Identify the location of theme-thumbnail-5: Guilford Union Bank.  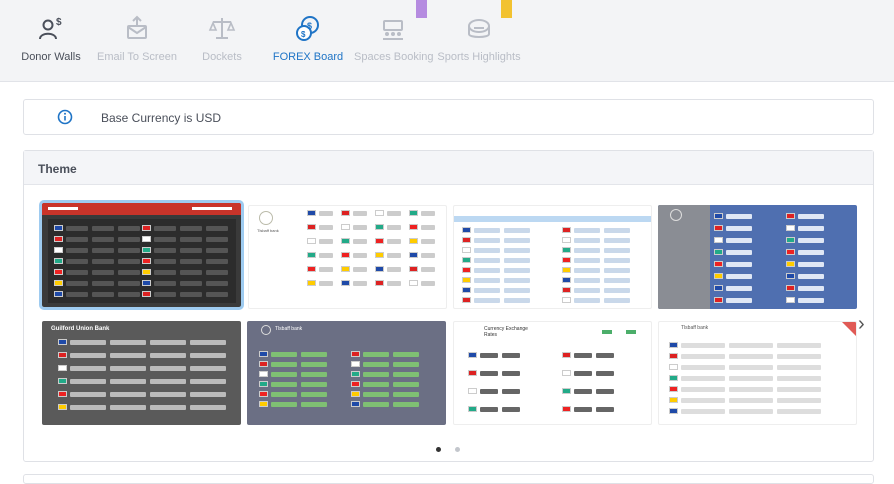
(141, 373).